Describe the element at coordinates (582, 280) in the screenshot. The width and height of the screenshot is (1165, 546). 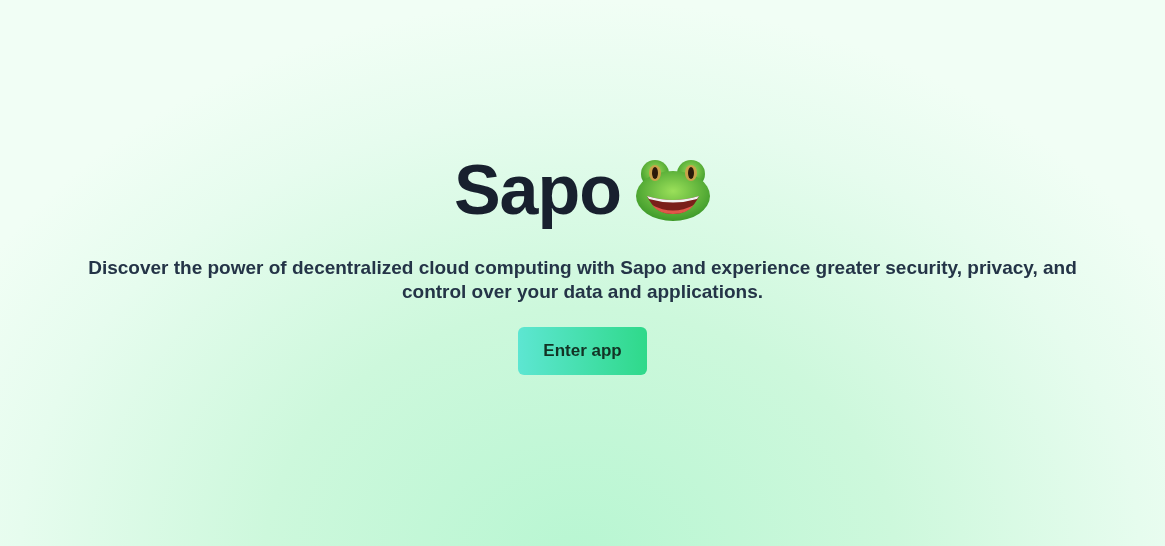
I see `description: Discover the power of decentralized cloud computing with Sapo and experience greater security, privacy, and control over your data and applications.` at that location.